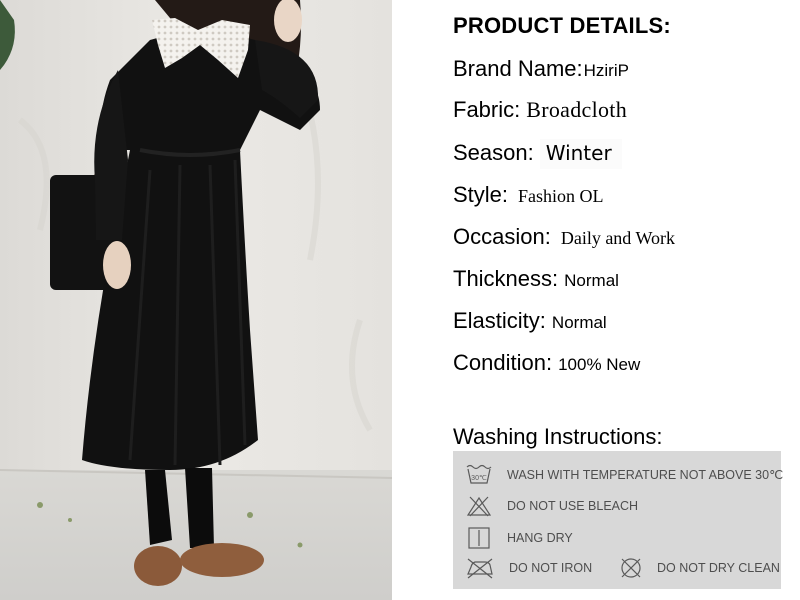  Describe the element at coordinates (562, 25) in the screenshot. I see `product-details-heading: PRODUCT DETAILS:` at that location.